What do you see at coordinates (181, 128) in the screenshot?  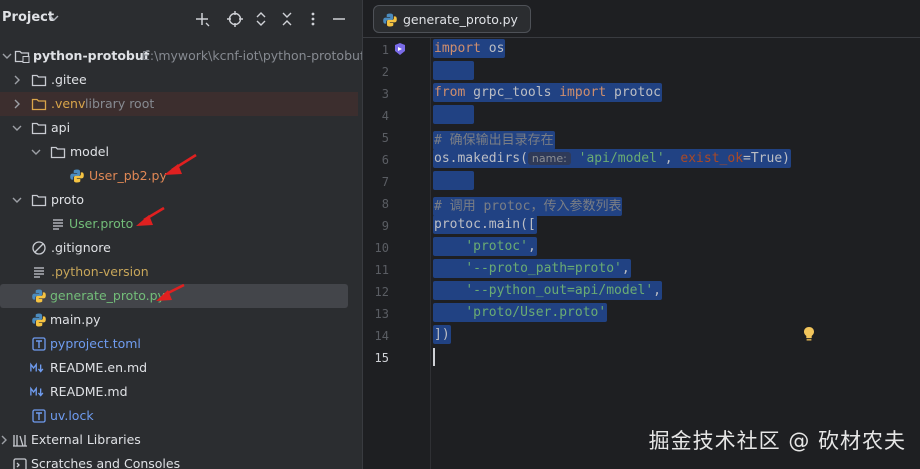 I see `tree-item-api: api` at bounding box center [181, 128].